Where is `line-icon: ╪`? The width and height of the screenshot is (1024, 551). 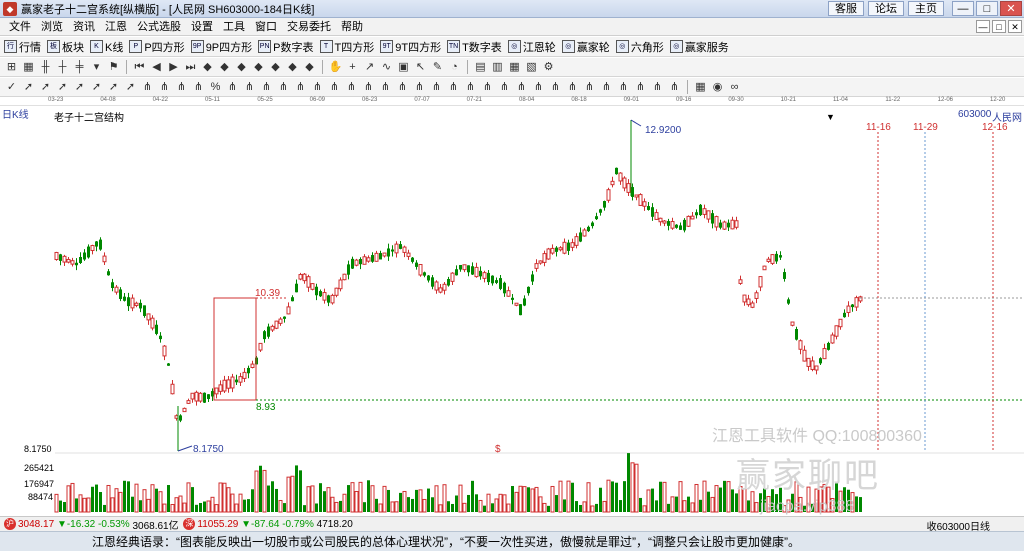
line-icon: ╪ is located at coordinates (79, 67).